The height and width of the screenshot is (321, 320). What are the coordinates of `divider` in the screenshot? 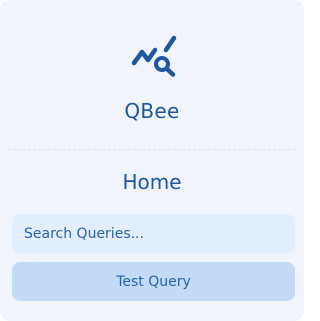 It's located at (152, 149).